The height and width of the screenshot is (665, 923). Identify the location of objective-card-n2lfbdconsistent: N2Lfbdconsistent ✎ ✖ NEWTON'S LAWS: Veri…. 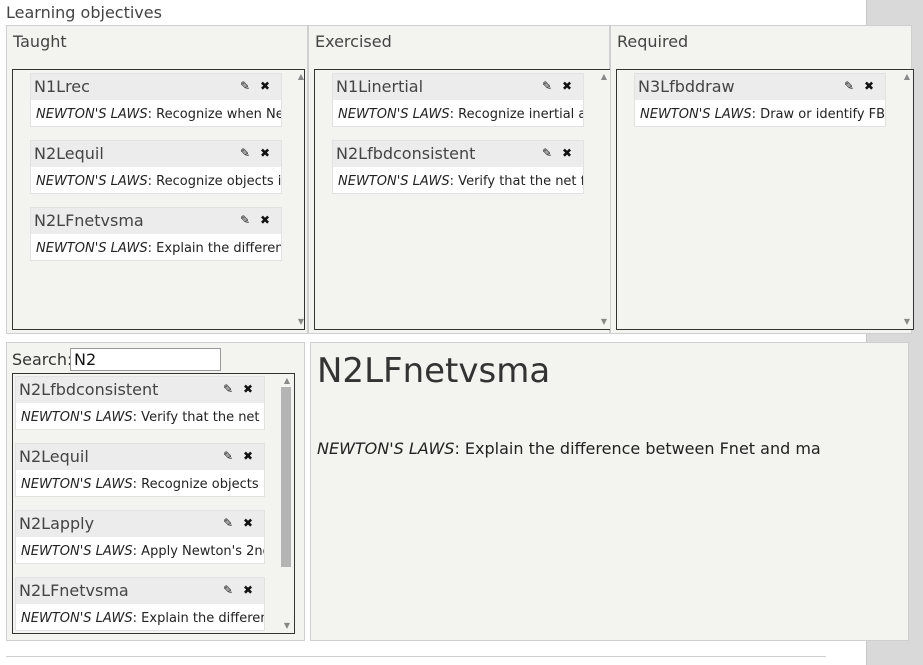
(458, 167).